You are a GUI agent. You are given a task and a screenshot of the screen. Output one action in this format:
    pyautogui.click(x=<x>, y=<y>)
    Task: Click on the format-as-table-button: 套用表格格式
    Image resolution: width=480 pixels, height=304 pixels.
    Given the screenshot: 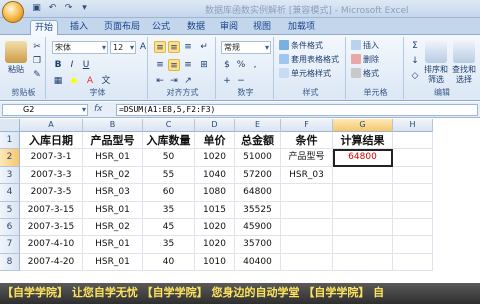 What is the action you would take?
    pyautogui.click(x=309, y=60)
    